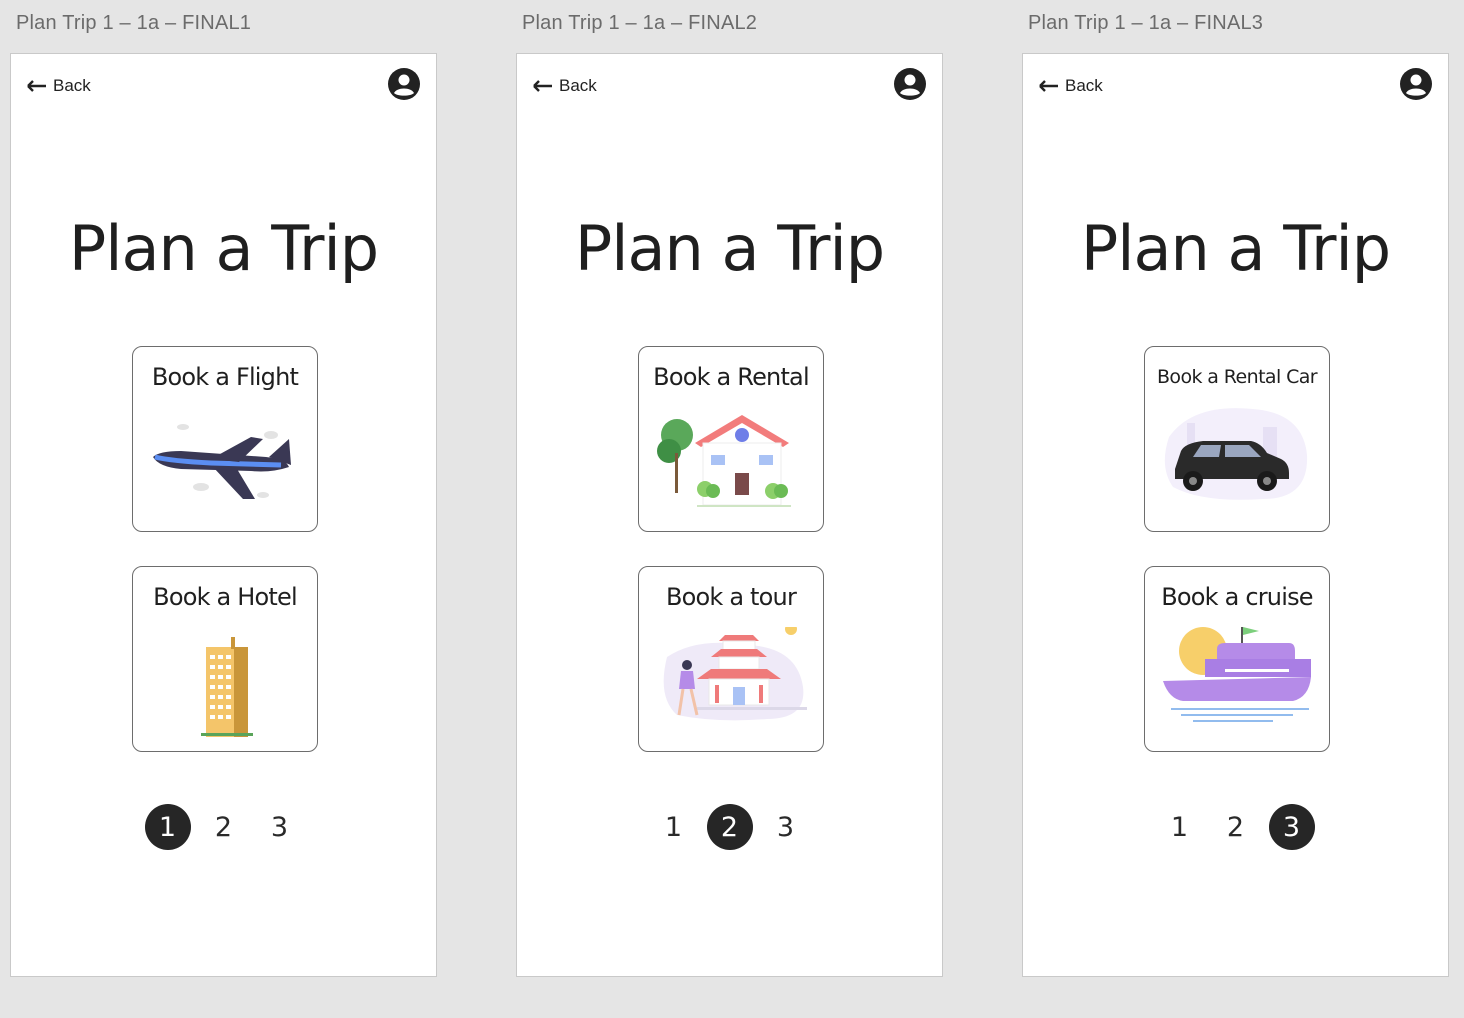  Describe the element at coordinates (724, 461) in the screenshot. I see `house-illustration-icon` at that location.